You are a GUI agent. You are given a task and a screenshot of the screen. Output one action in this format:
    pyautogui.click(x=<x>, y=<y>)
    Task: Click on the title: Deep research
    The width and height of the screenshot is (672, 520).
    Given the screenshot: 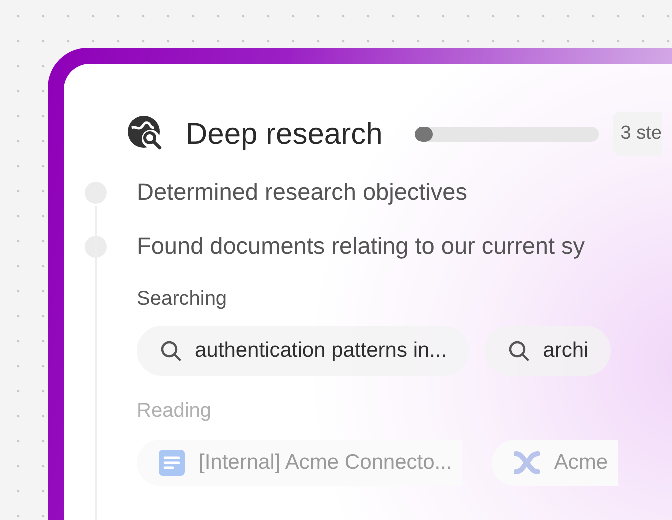 What is the action you would take?
    pyautogui.click(x=284, y=134)
    